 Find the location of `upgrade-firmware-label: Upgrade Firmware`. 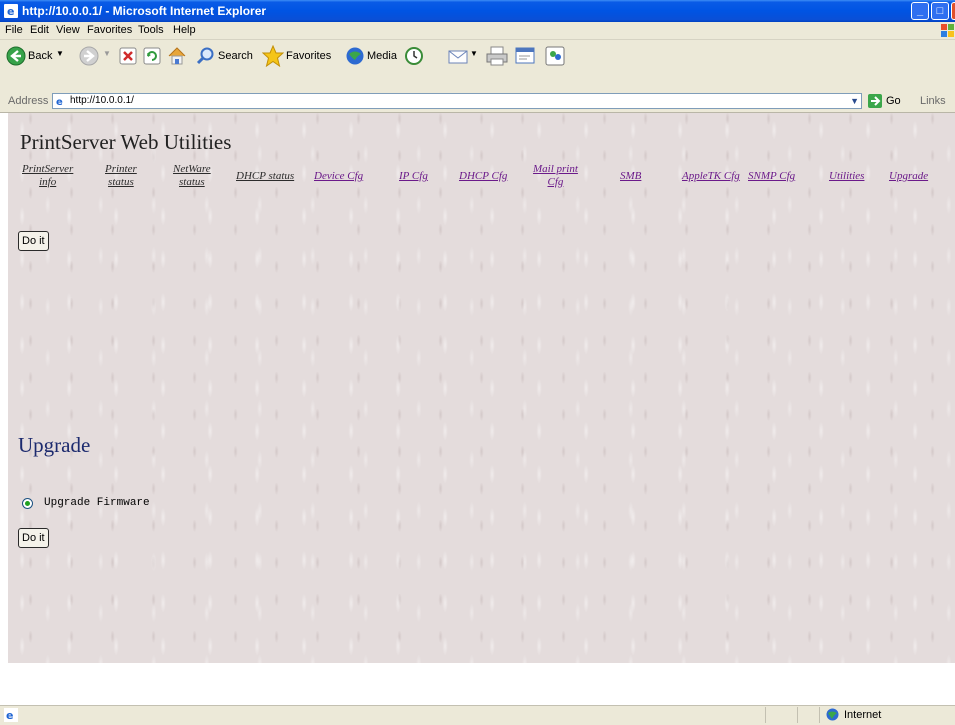

upgrade-firmware-label: Upgrade Firmware is located at coordinates (97, 503).